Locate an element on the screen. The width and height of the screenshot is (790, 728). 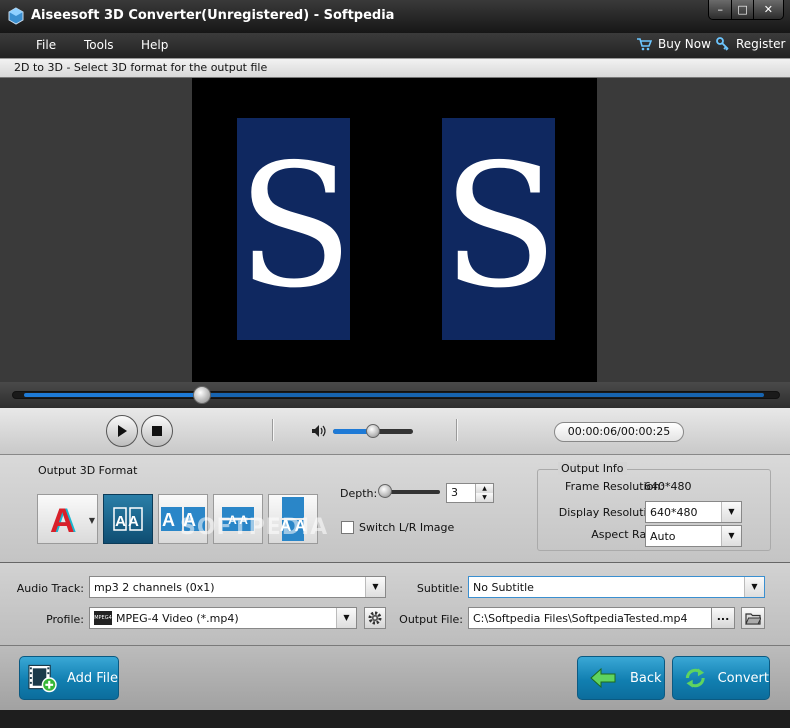
volume-handle is located at coordinates (373, 431).